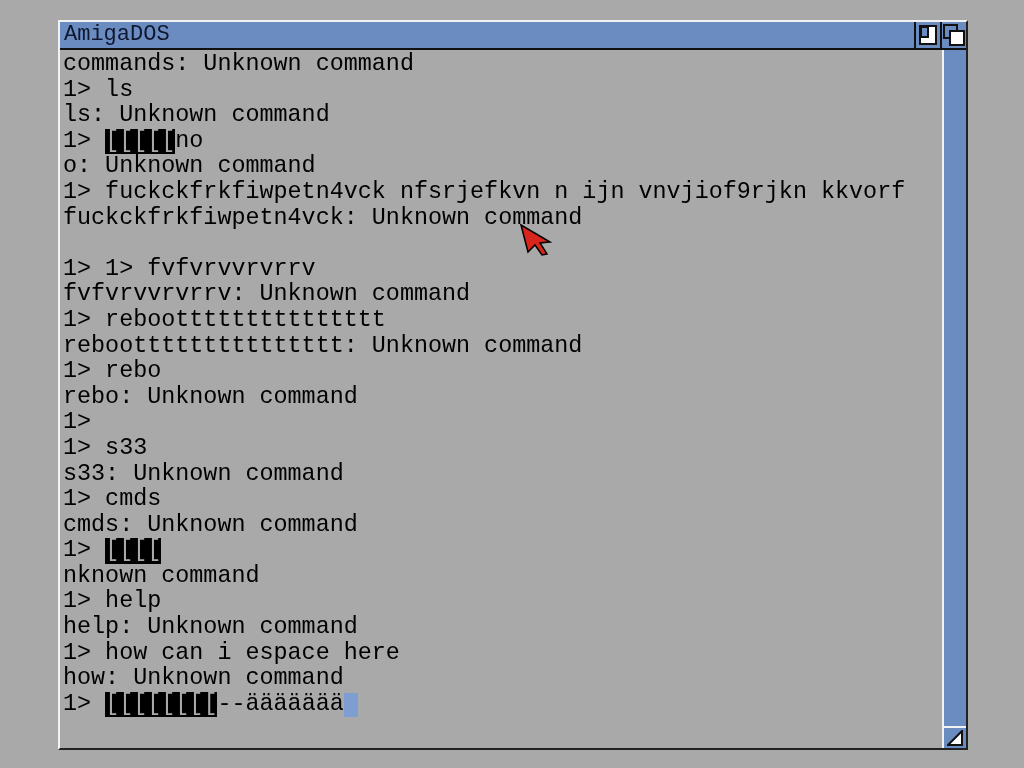 This screenshot has width=1024, height=768. Describe the element at coordinates (210, 397) in the screenshot. I see `console-text: rebo: Unknown command` at that location.